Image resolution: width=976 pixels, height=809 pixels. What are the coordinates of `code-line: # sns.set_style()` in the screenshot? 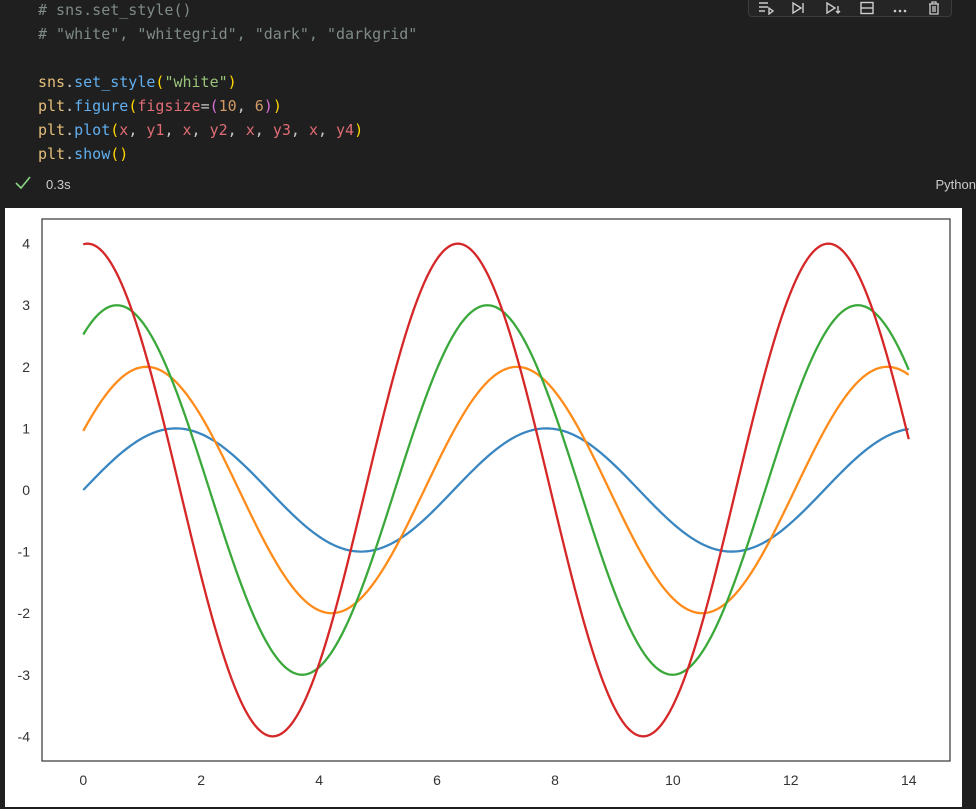 It's located at (115, 11).